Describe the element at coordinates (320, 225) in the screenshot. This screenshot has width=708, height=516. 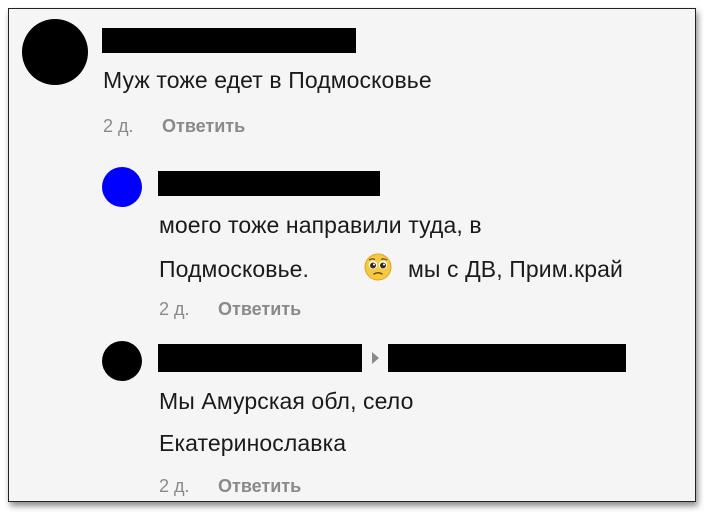
I see `comment-text: моего тоже направили туда, в` at that location.